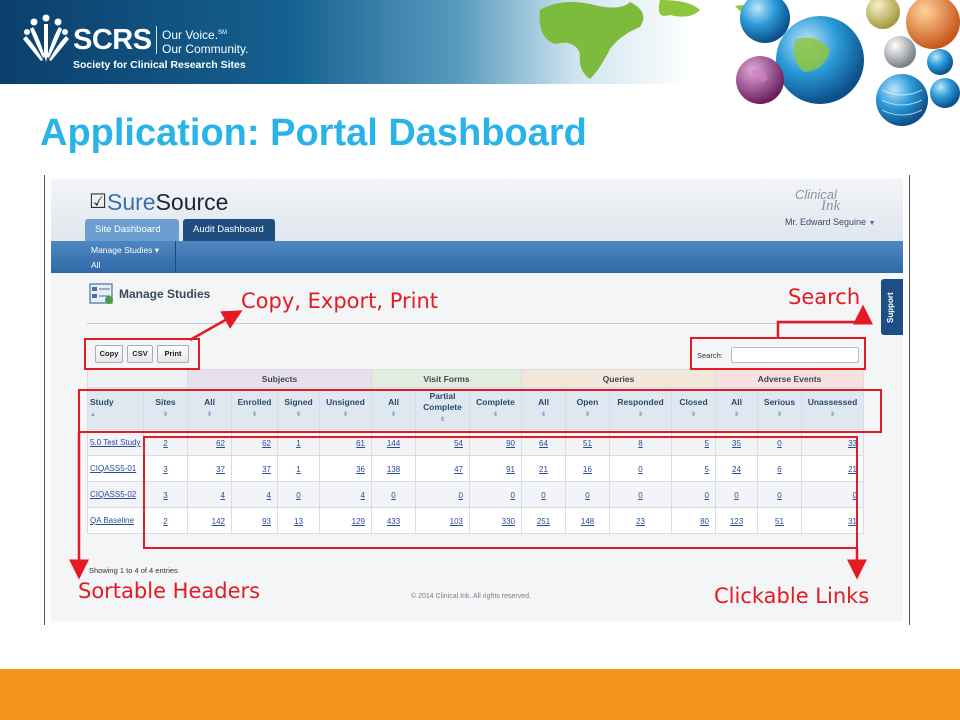 This screenshot has width=960, height=720. What do you see at coordinates (789, 378) in the screenshot?
I see `group-header-adverse-events: Adverse Events` at bounding box center [789, 378].